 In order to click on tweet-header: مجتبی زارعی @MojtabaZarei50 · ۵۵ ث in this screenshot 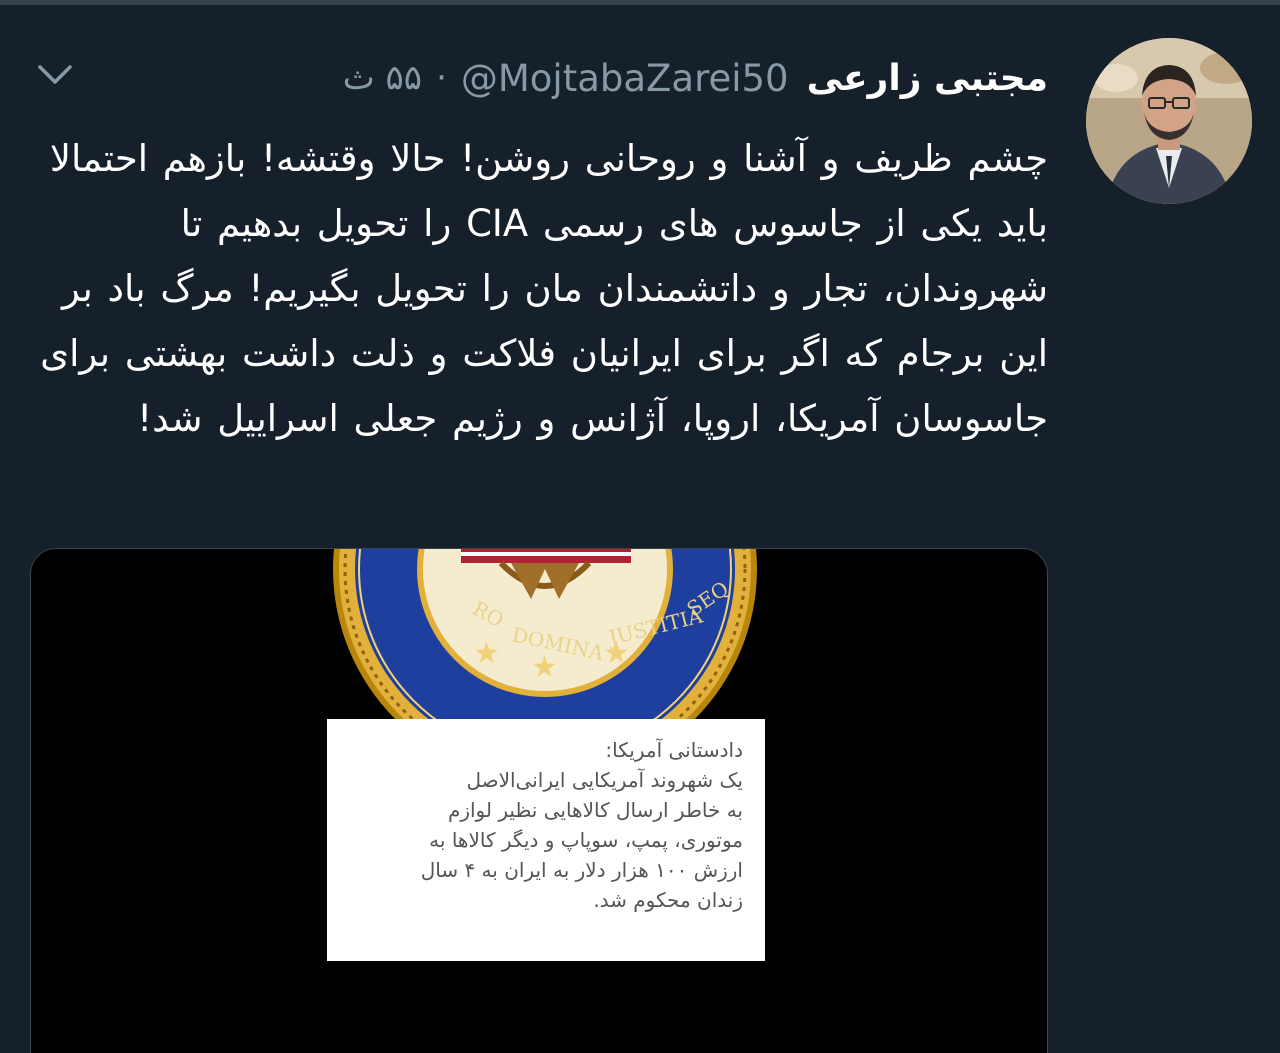, I will do `click(695, 78)`.